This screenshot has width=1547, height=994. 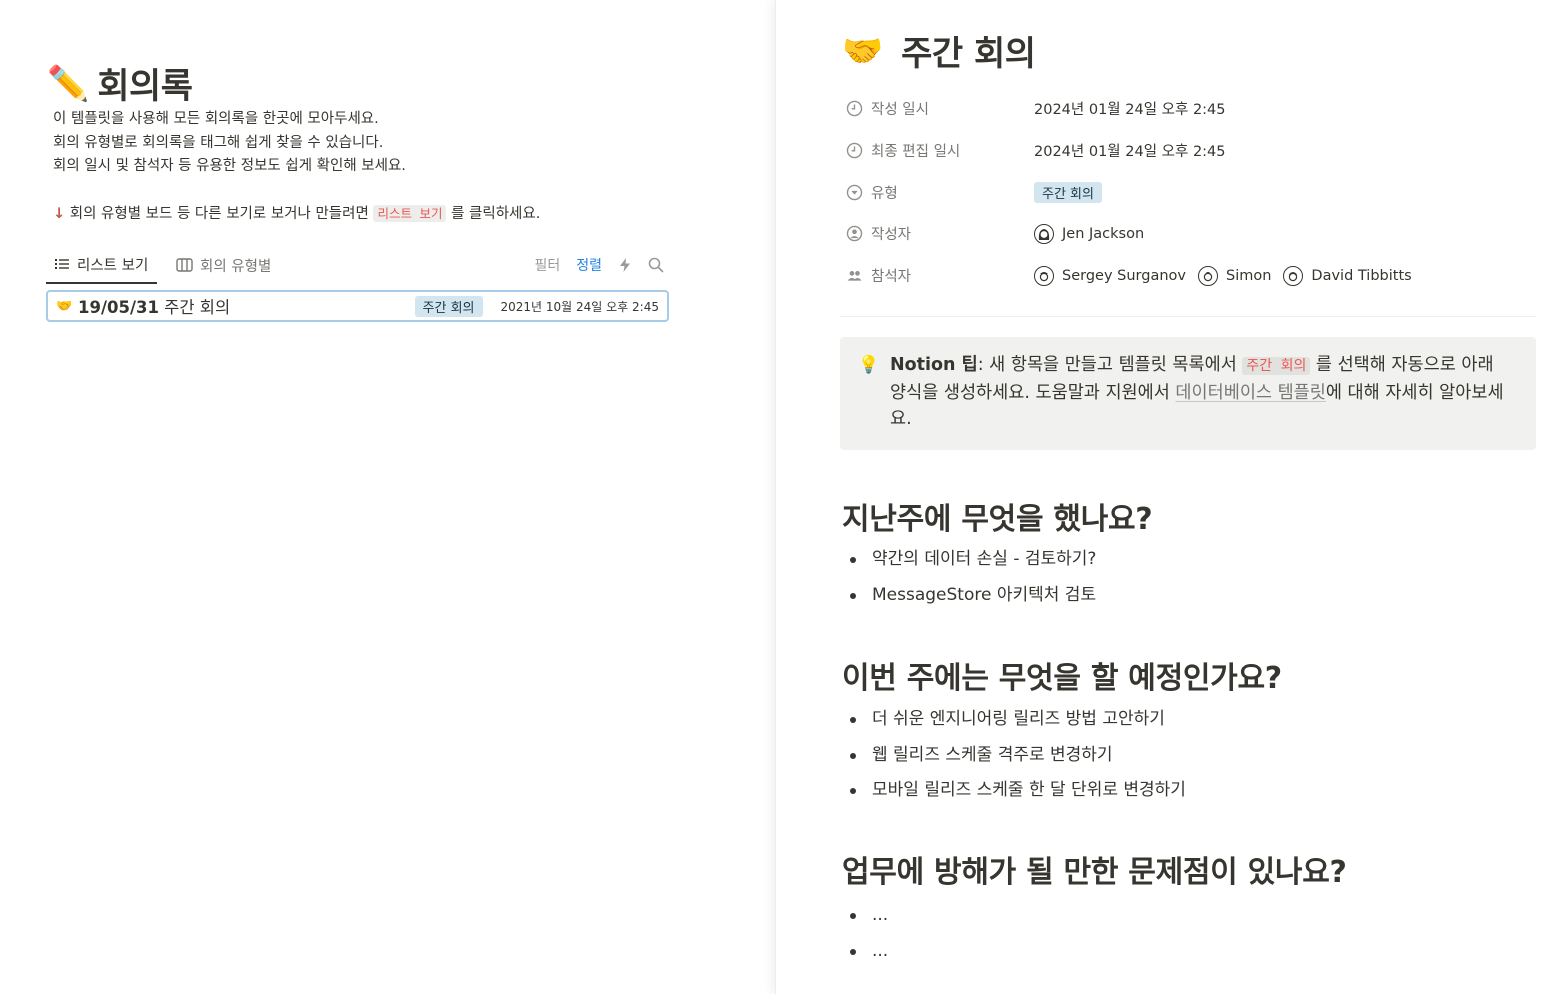 I want to click on bullet-list: 약간의 데이터 손실 - 검토하기? MessageStore 아키텍처 검토, so click(x=973, y=577).